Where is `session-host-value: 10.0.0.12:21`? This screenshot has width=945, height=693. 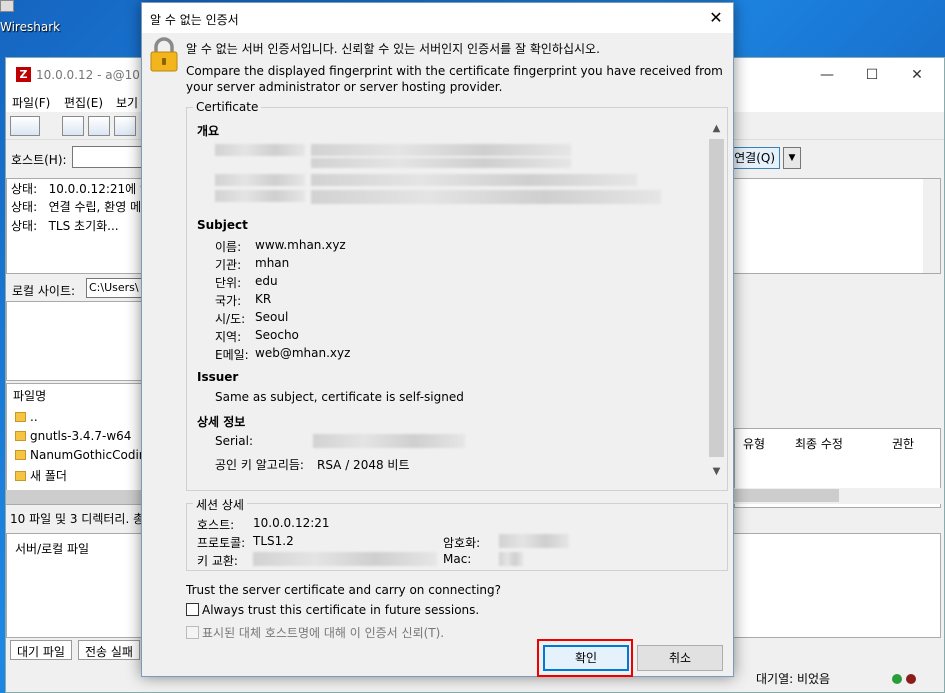
session-host-value: 10.0.0.12:21 is located at coordinates (291, 523).